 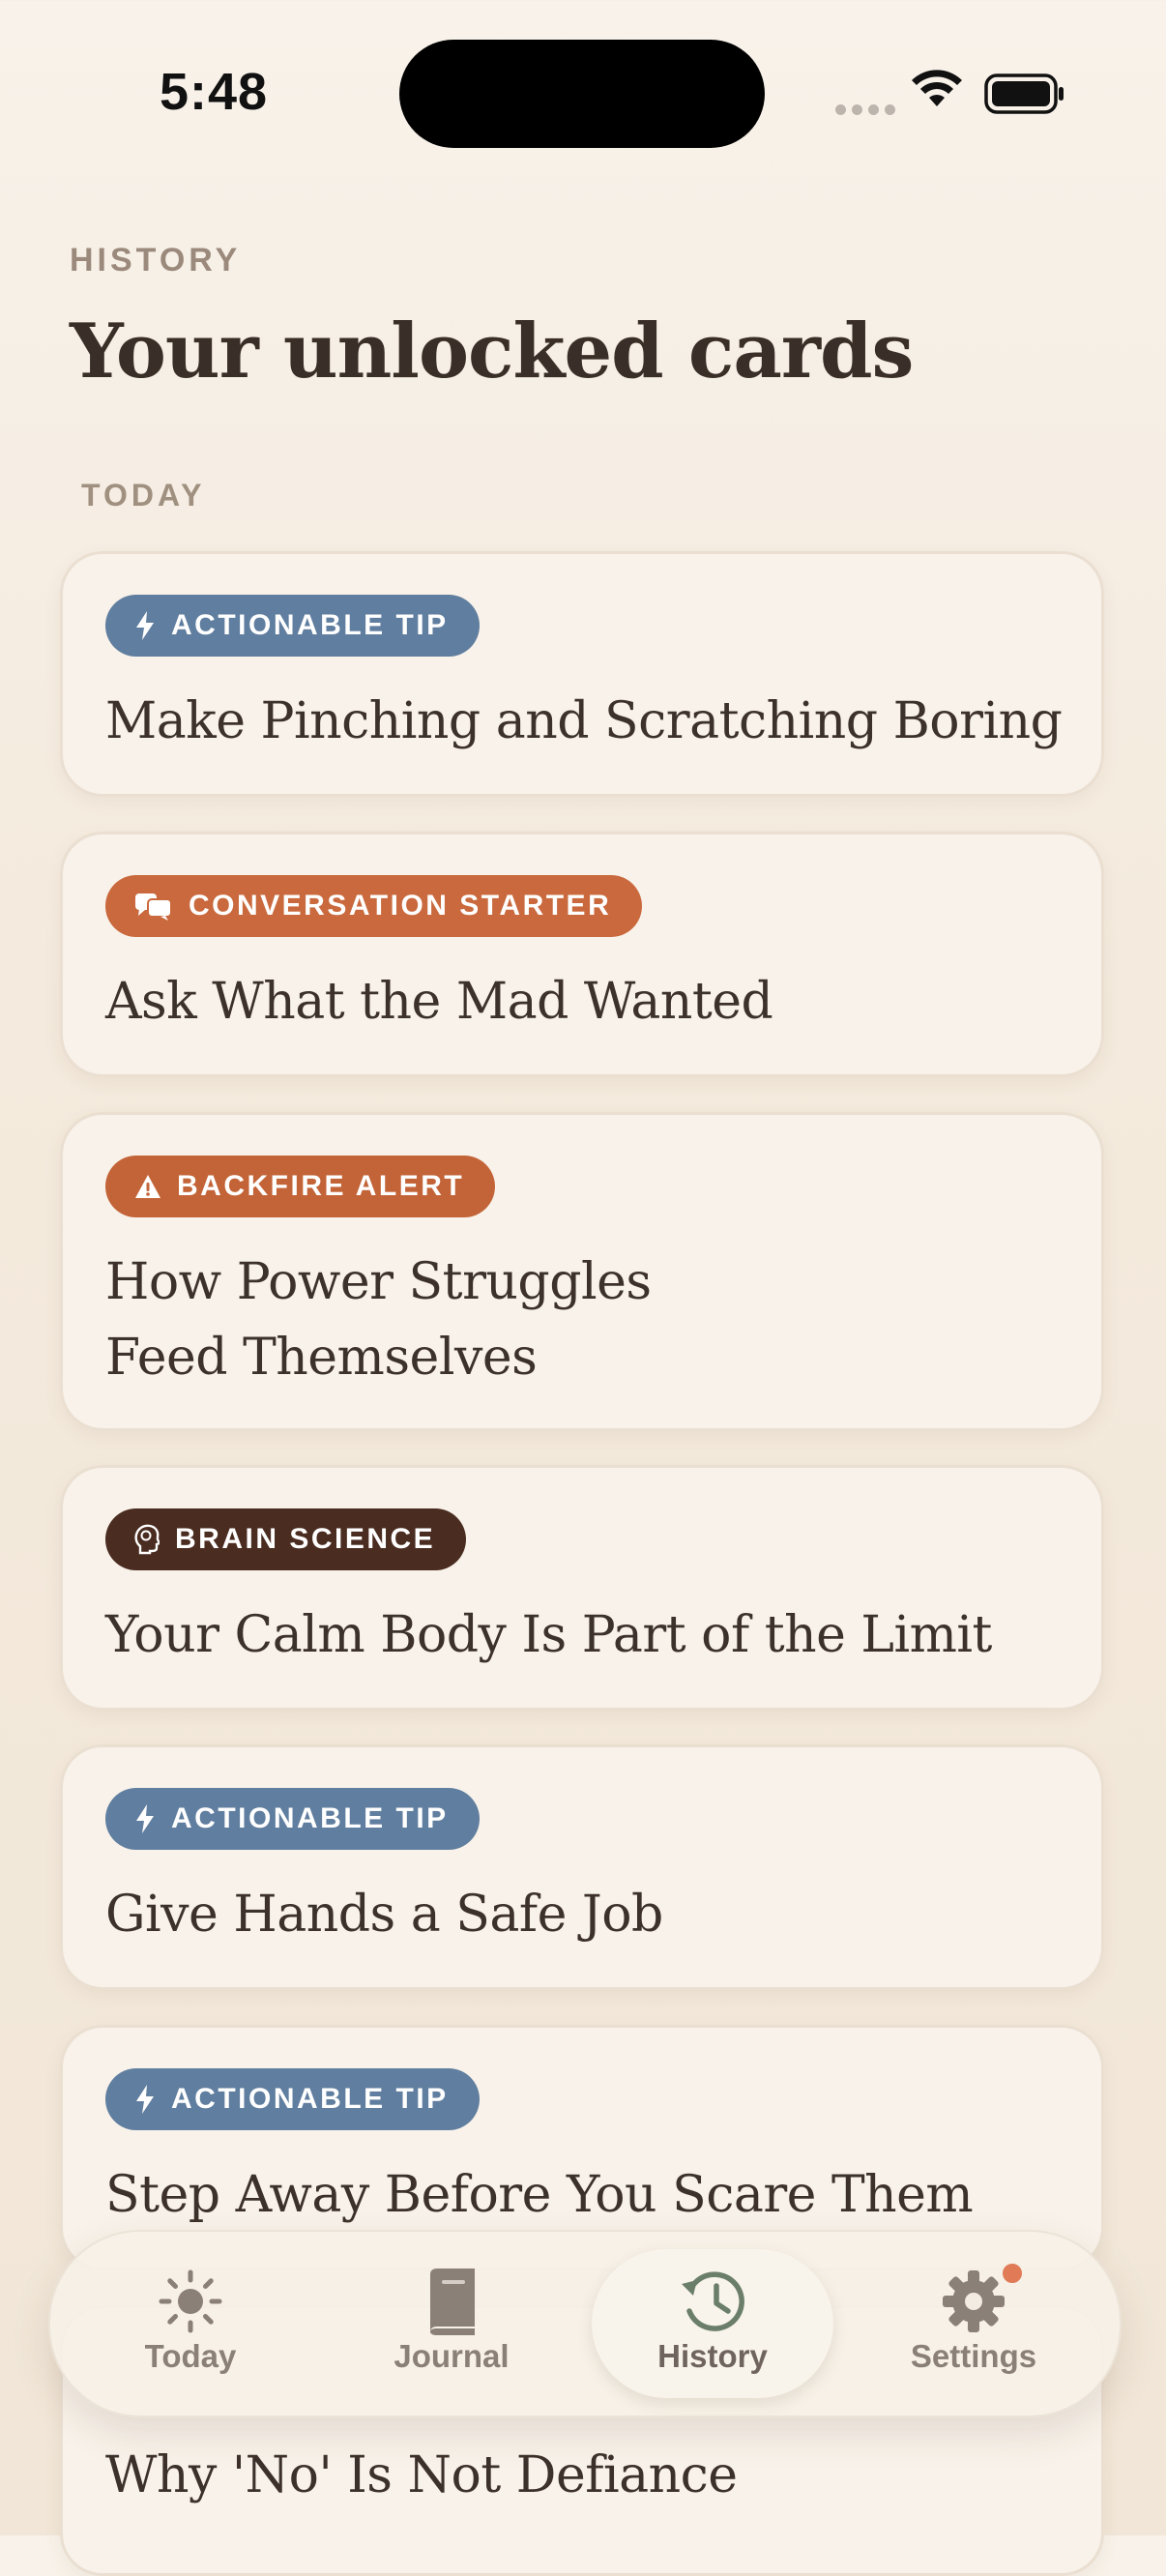 I want to click on notification-badge, so click(x=1013, y=2273).